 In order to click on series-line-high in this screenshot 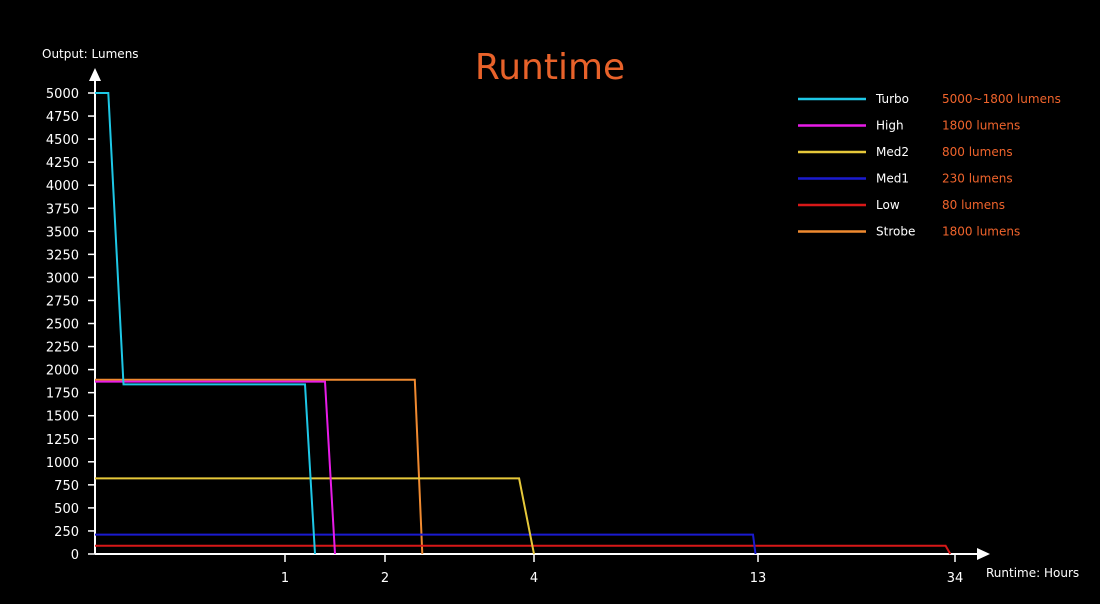, I will do `click(215, 467)`.